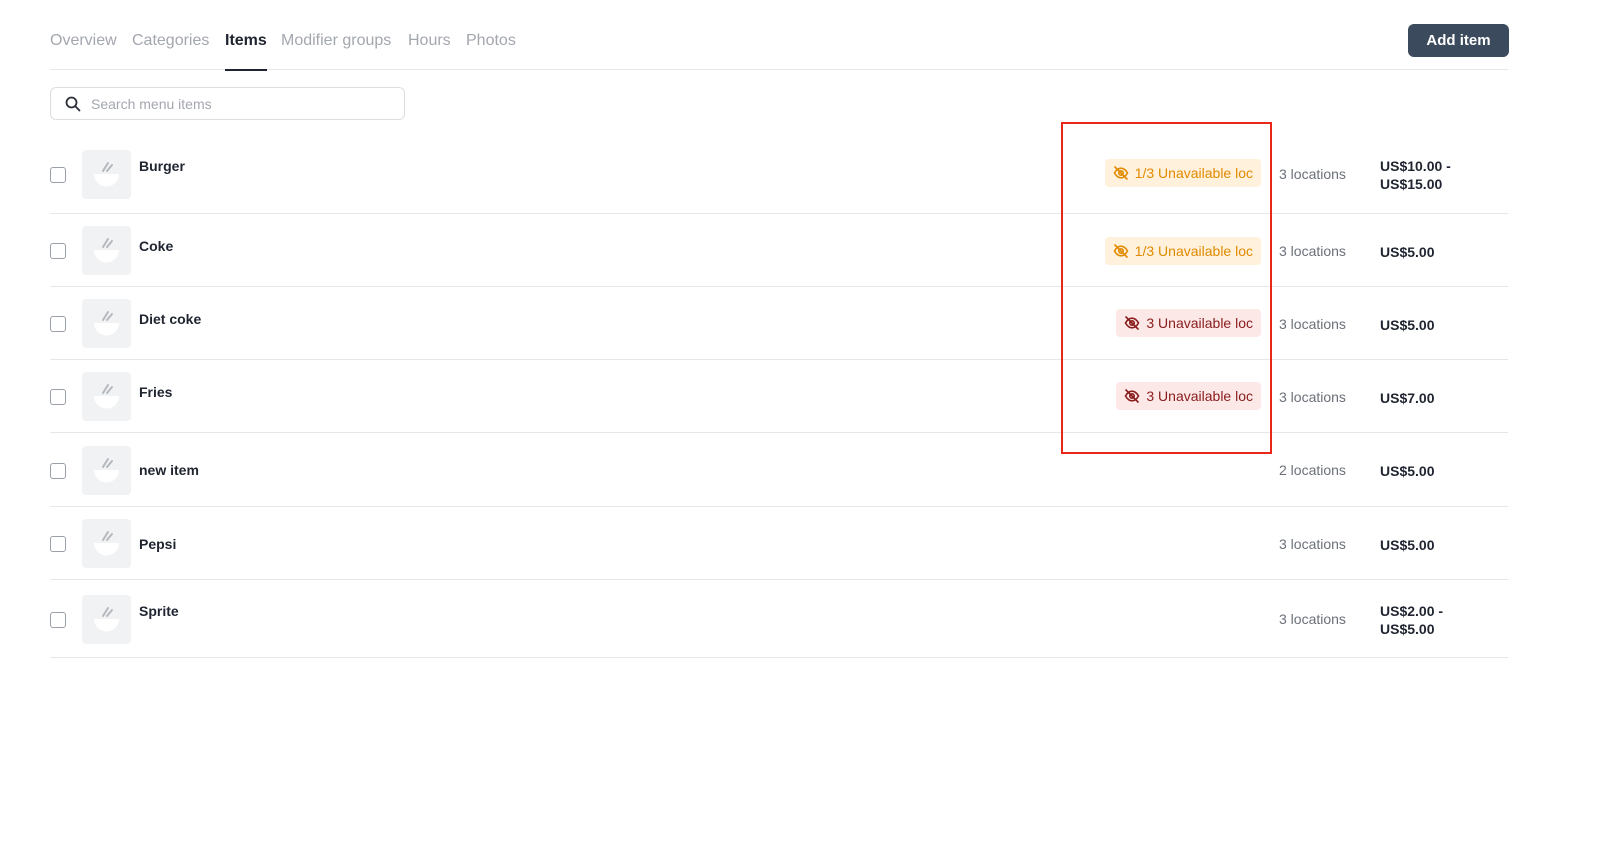 The image size is (1610, 852). I want to click on tab-items: Items, so click(246, 49).